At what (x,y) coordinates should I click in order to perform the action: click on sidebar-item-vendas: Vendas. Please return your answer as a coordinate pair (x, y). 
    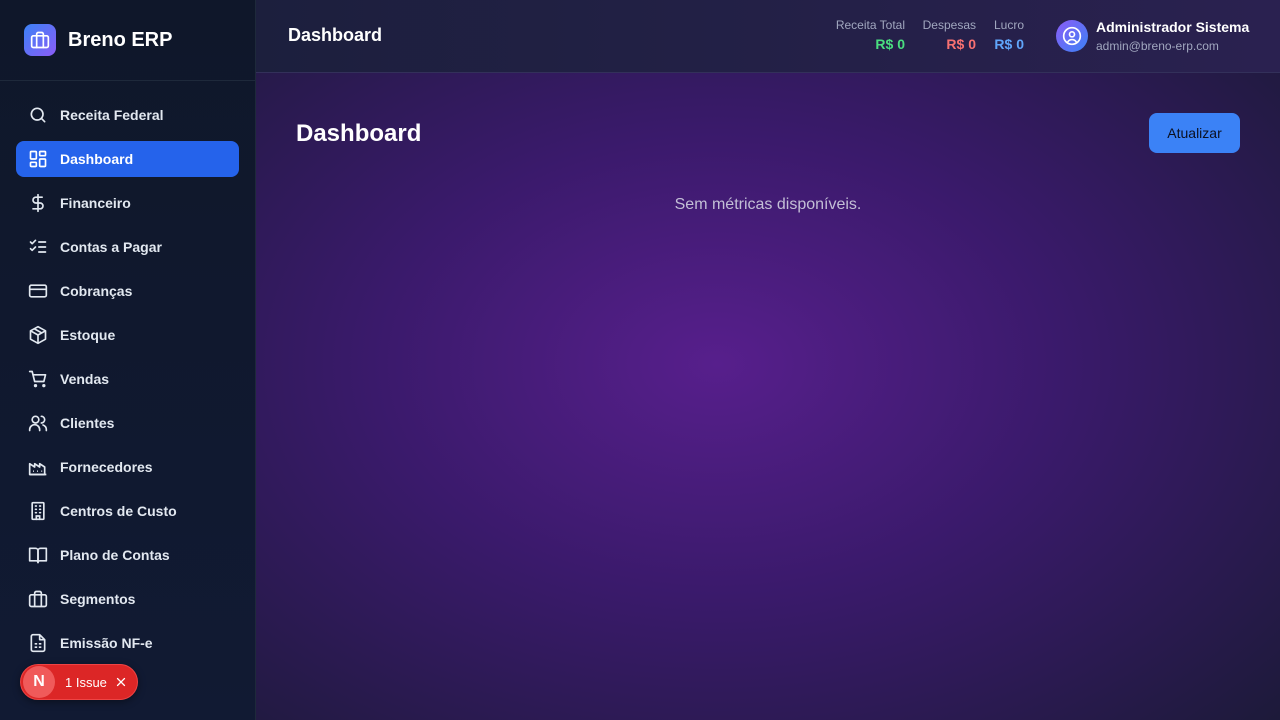
    Looking at the image, I should click on (127, 379).